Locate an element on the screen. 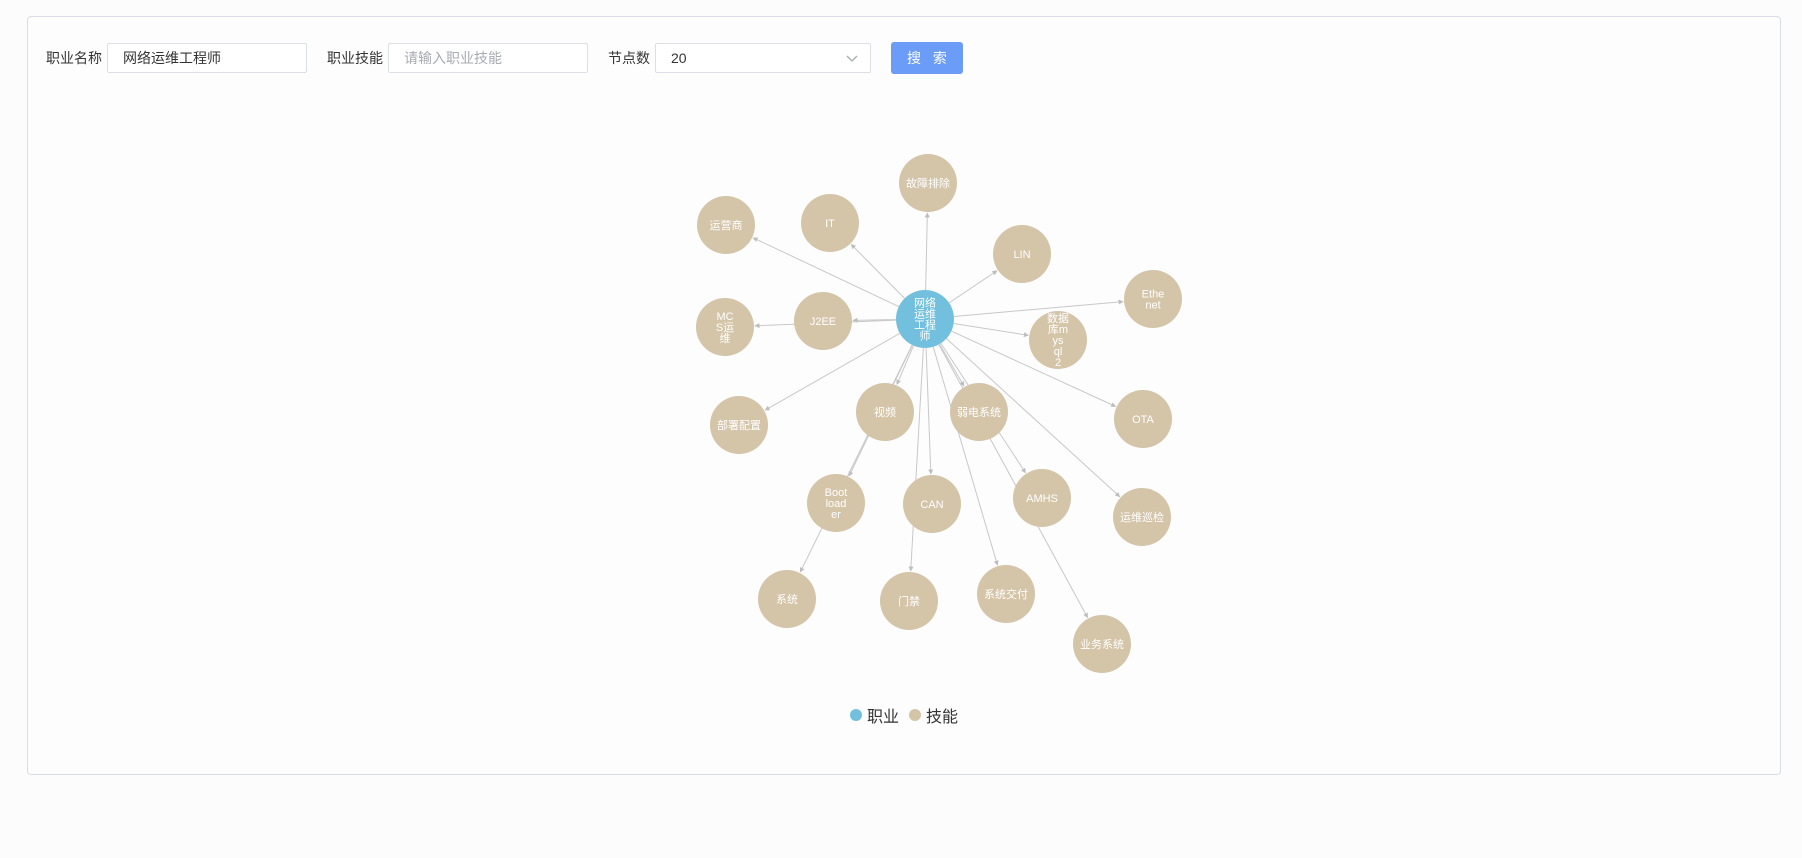 This screenshot has width=1802, height=858. graph-node-label: 业务系统 is located at coordinates (1102, 644).